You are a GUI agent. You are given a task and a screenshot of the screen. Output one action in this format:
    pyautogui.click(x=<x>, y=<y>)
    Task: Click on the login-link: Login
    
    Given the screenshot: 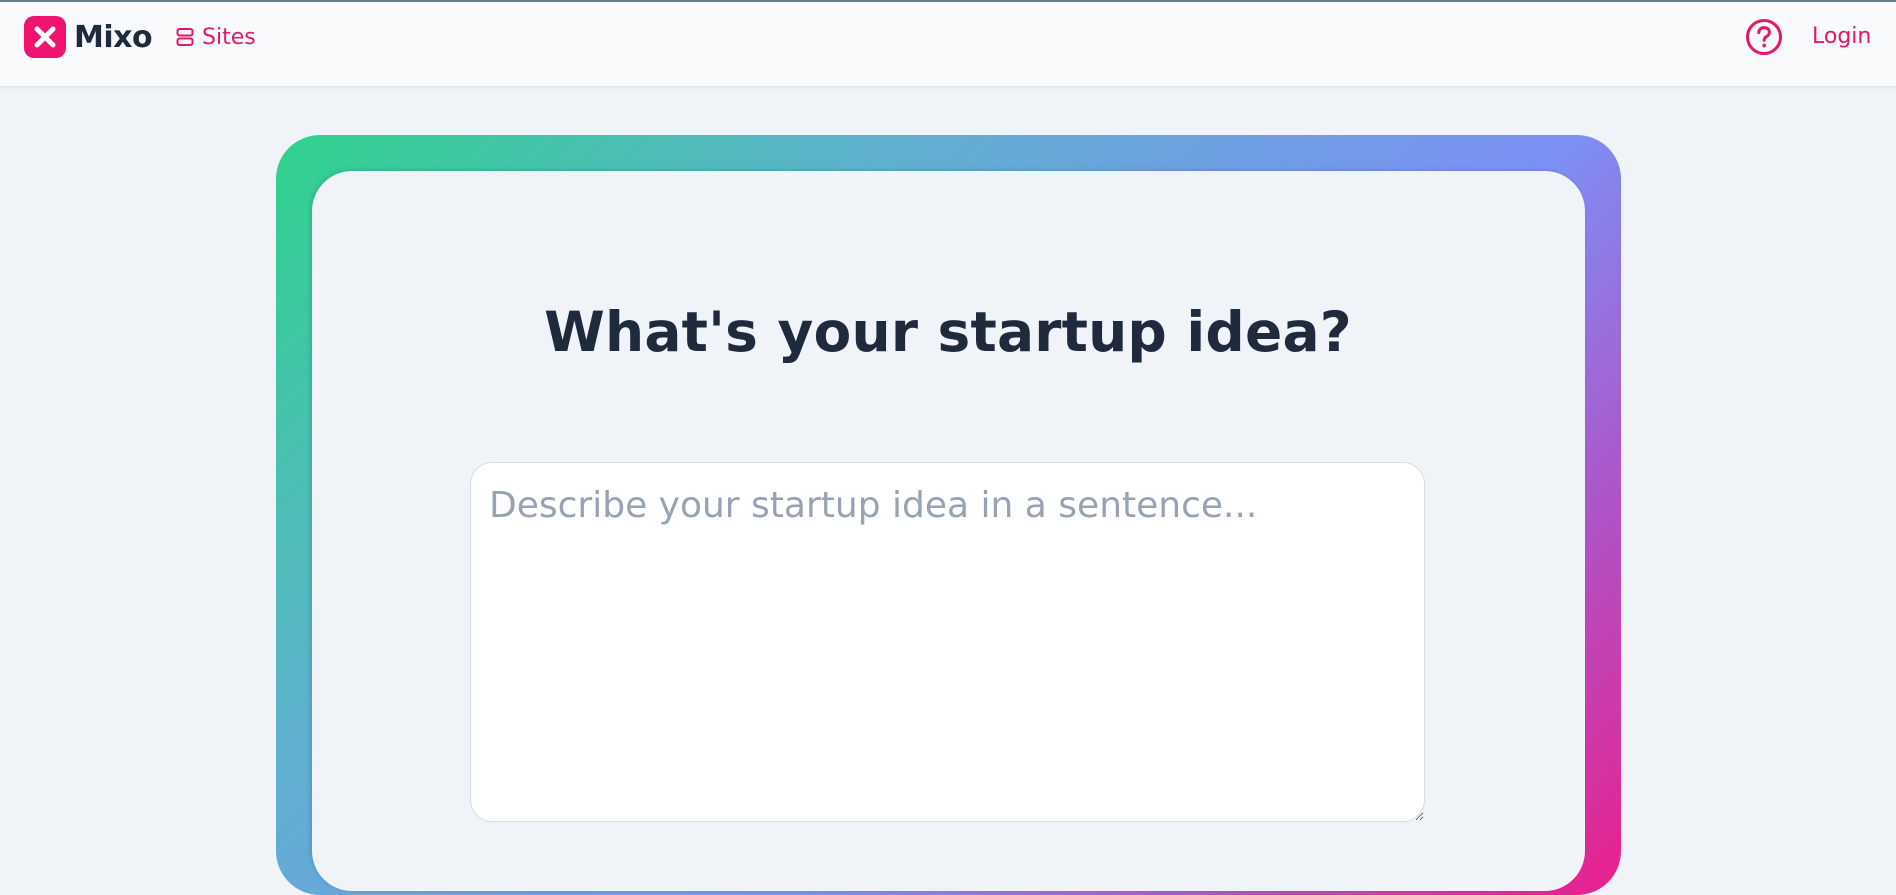 What is the action you would take?
    pyautogui.click(x=1841, y=37)
    